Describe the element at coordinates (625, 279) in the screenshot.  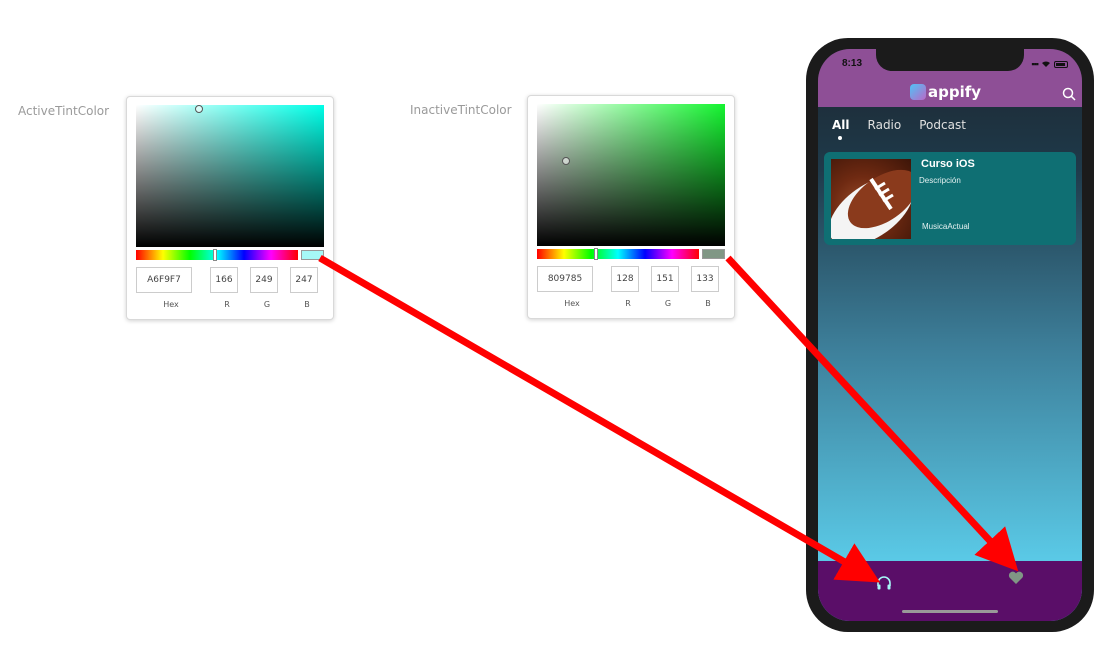
I see `r-field: 128` at that location.